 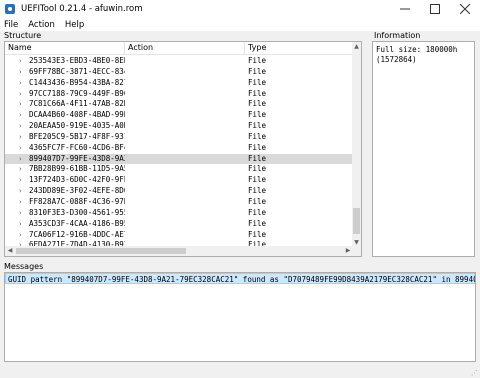 I want to click on tree-row: › 7CA06F12-916B-4DDC-AE7… File, so click(x=179, y=235).